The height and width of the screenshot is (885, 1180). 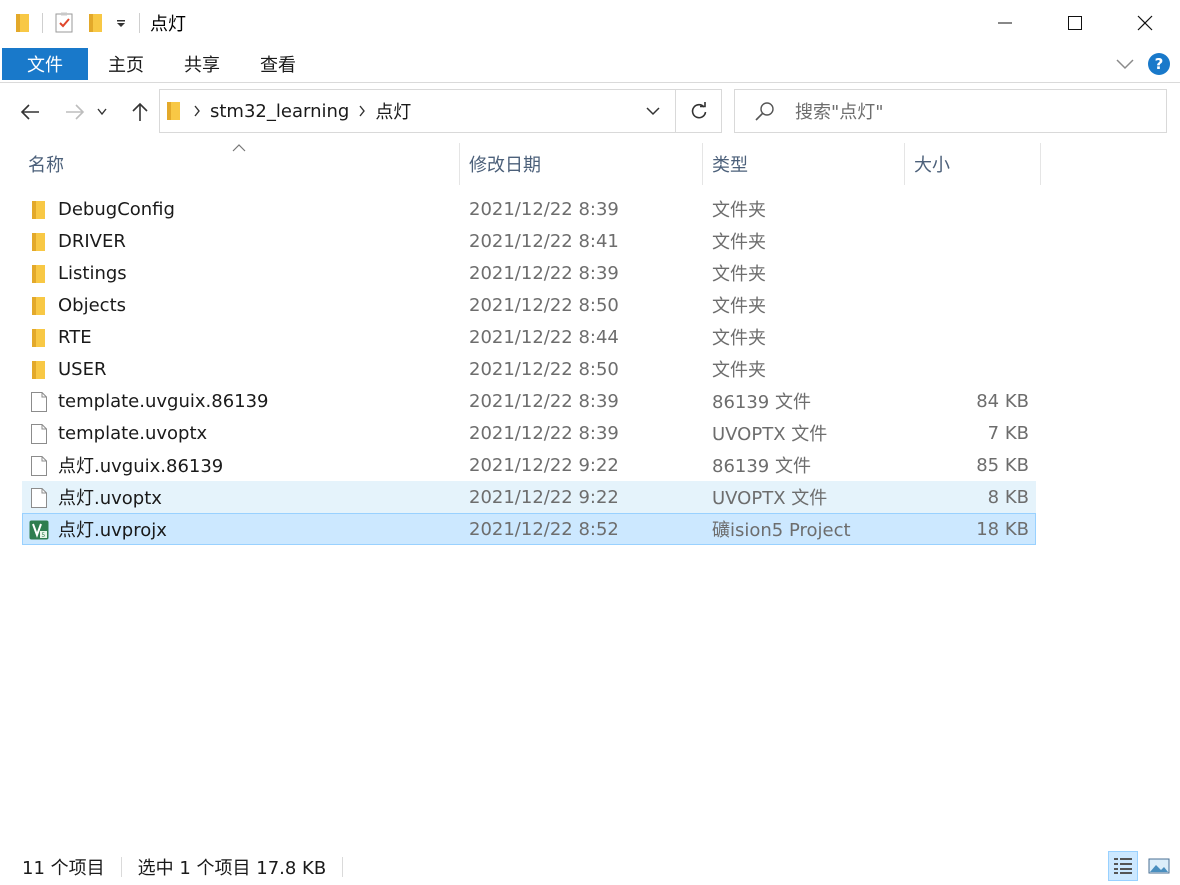 I want to click on maximize-button, so click(x=1075, y=22).